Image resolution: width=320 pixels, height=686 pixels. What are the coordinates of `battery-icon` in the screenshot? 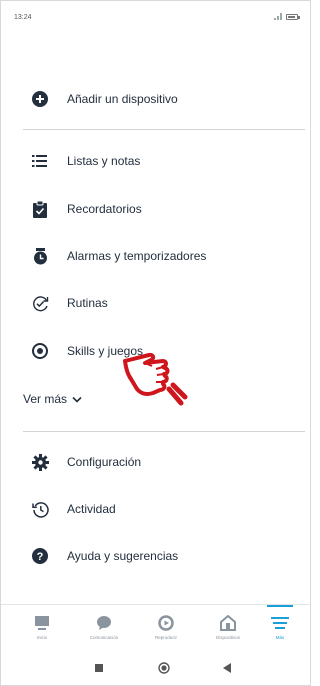 It's located at (293, 16).